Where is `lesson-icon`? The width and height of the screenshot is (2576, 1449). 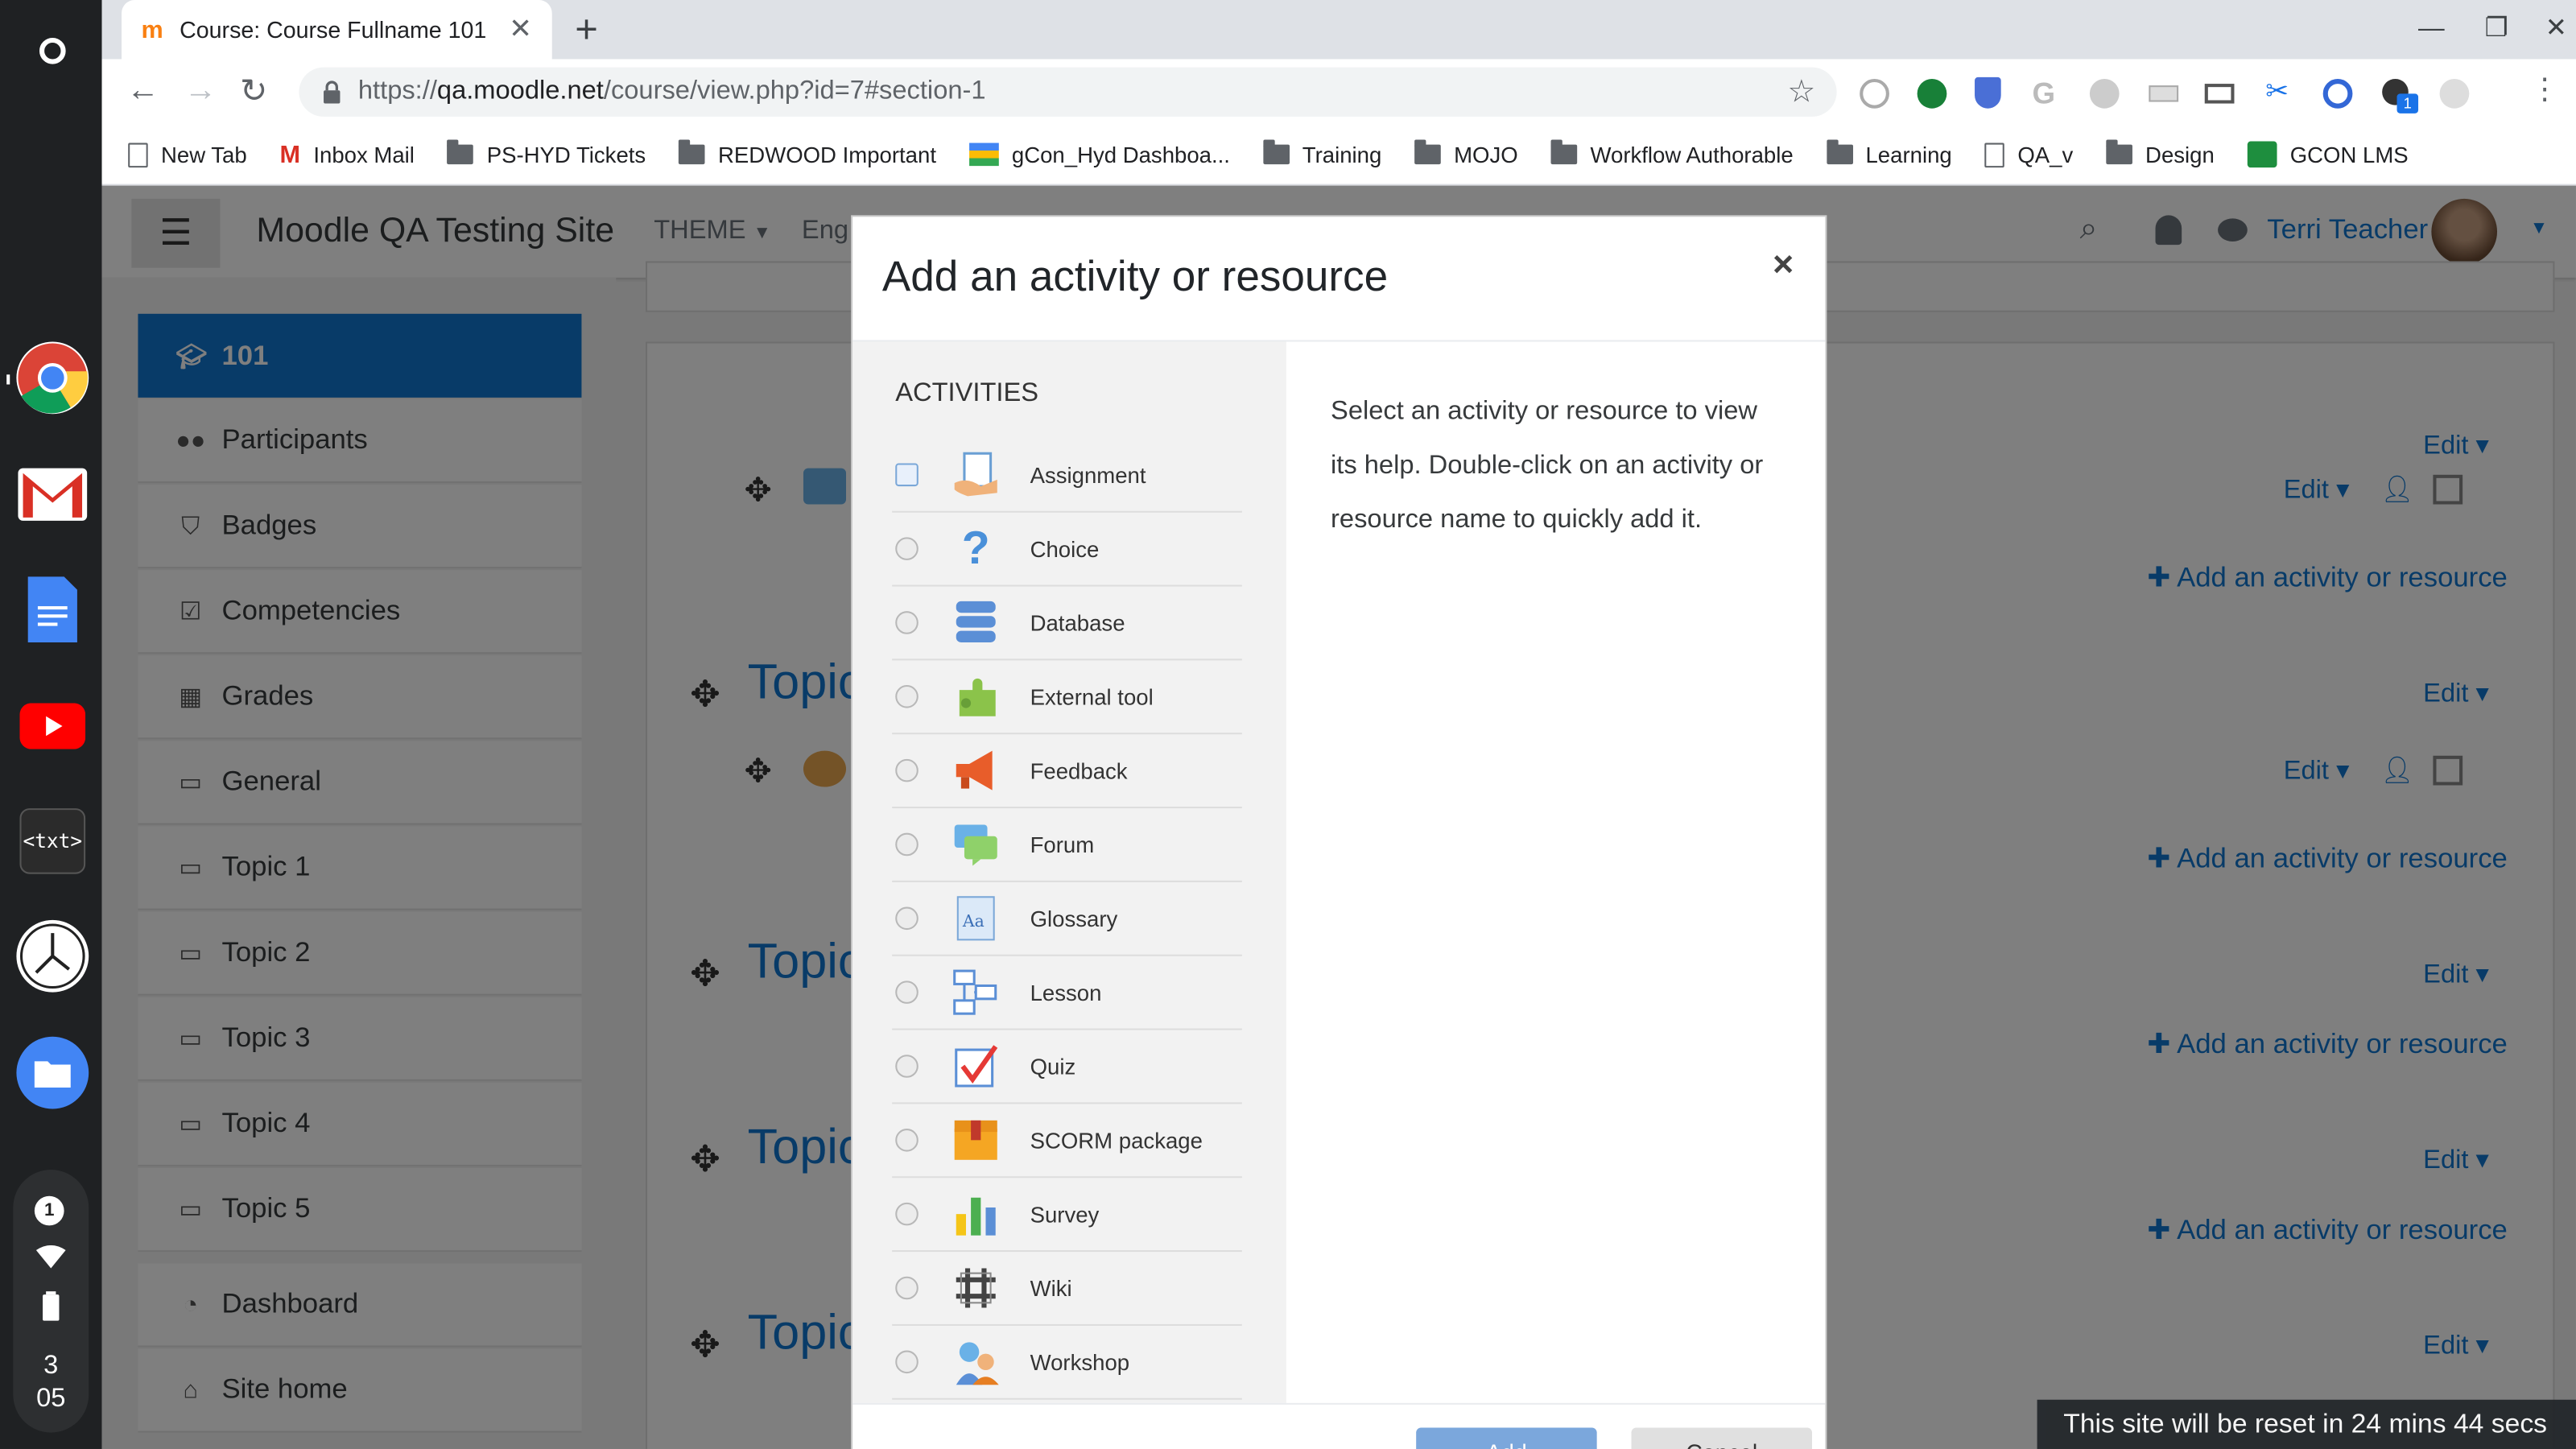 lesson-icon is located at coordinates (976, 992).